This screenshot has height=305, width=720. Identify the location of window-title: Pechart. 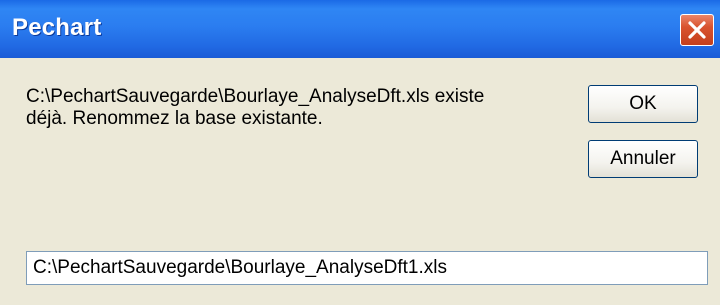
(57, 27).